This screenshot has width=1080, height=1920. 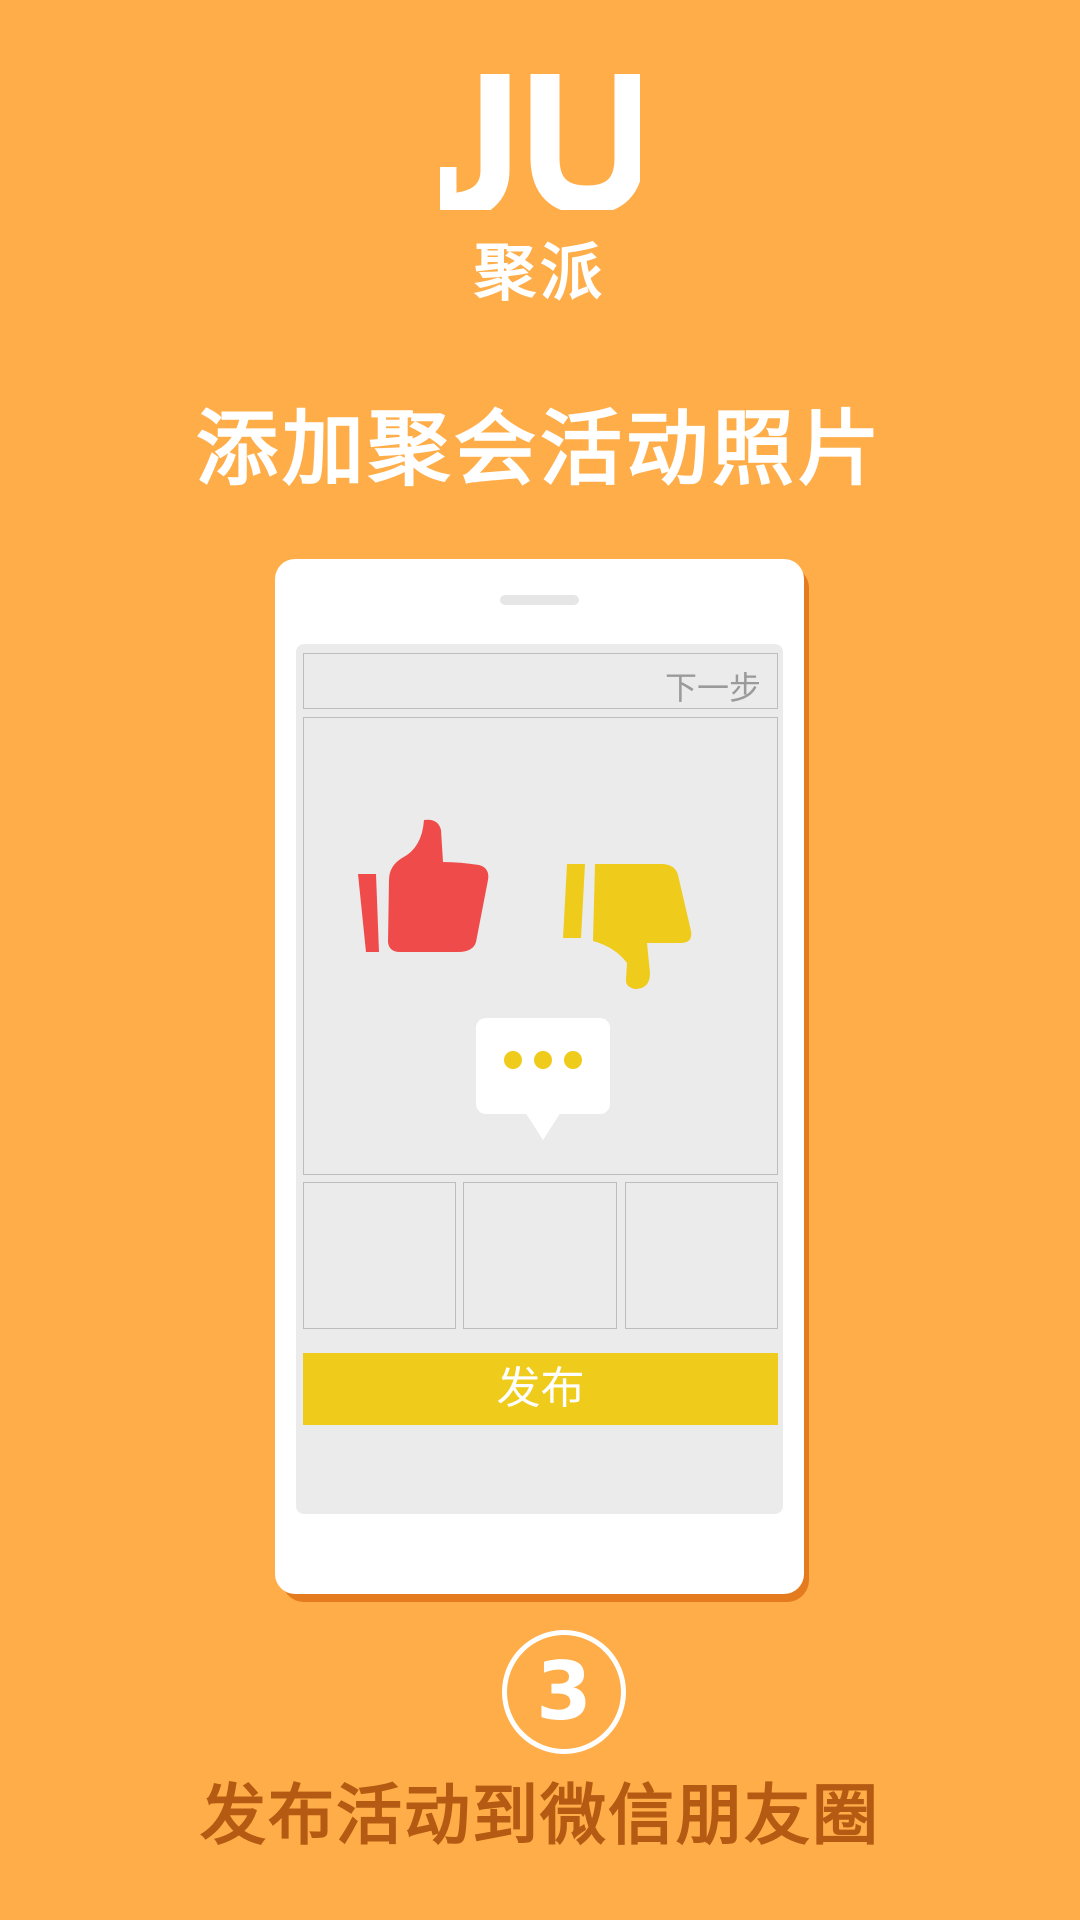 I want to click on thumbs-up-icon, so click(x=423, y=885).